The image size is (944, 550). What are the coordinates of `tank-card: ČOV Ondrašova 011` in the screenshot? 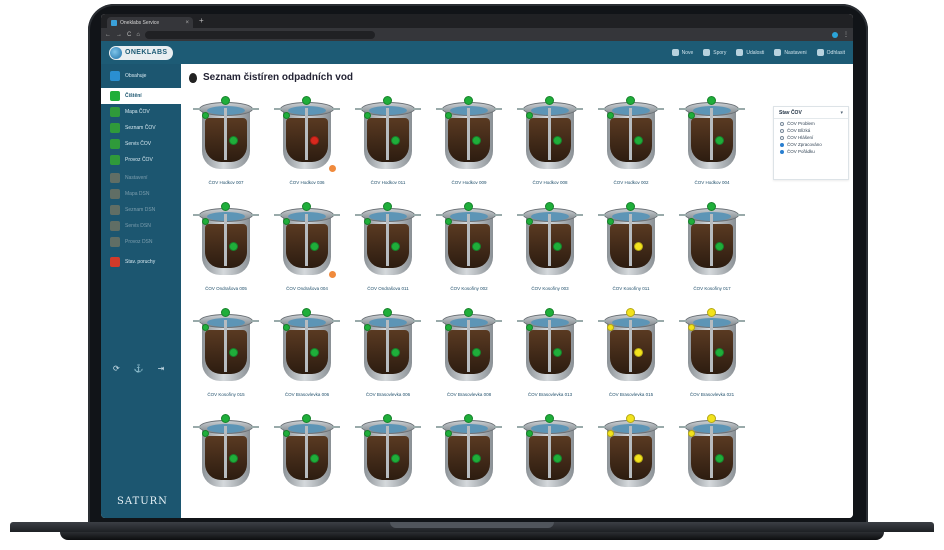 It's located at (388, 252).